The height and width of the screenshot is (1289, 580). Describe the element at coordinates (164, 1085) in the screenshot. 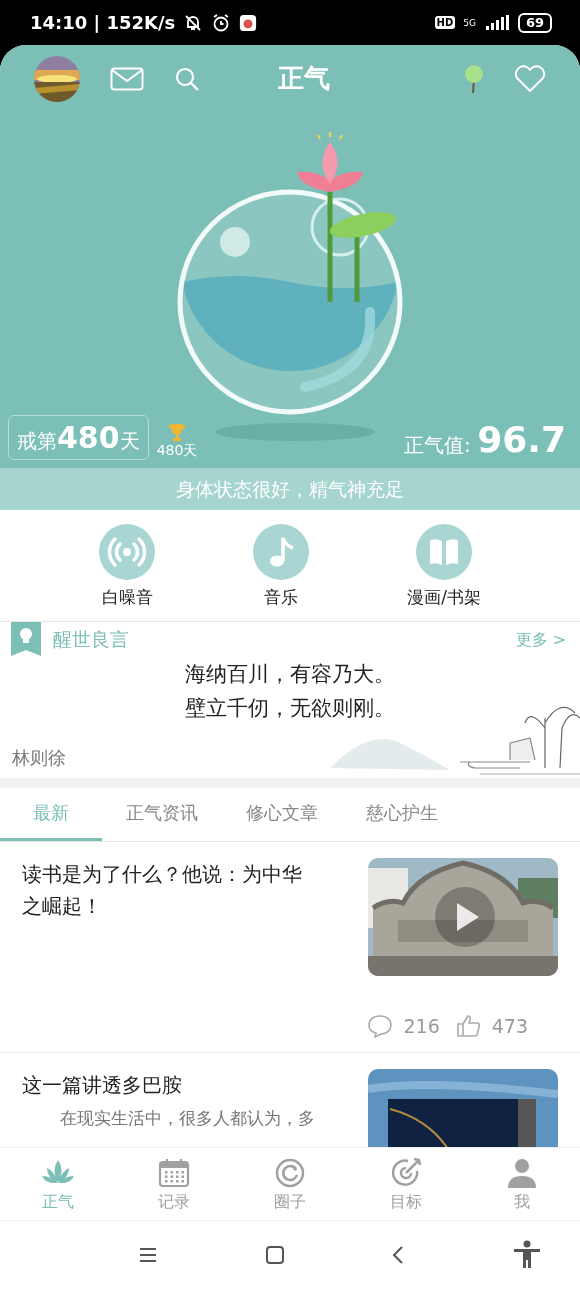

I see `article-title: 这一篇讲透多巴胺` at that location.